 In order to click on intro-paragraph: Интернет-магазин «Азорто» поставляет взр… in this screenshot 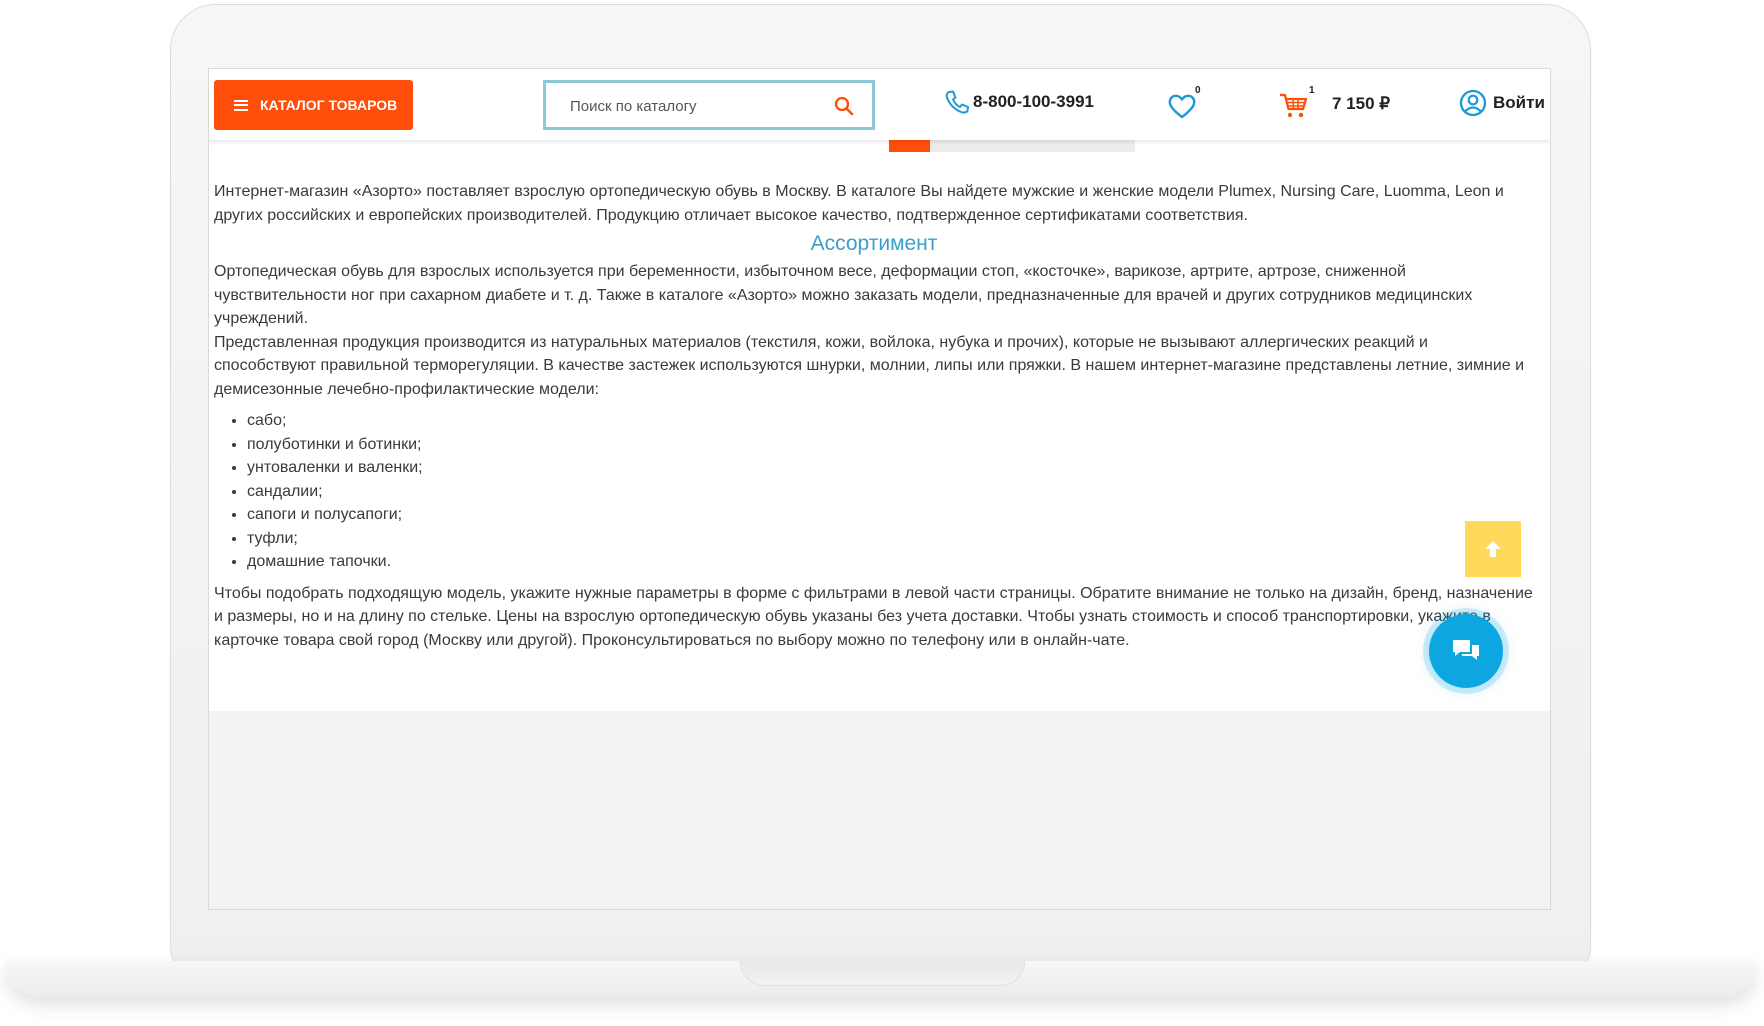, I will do `click(859, 203)`.